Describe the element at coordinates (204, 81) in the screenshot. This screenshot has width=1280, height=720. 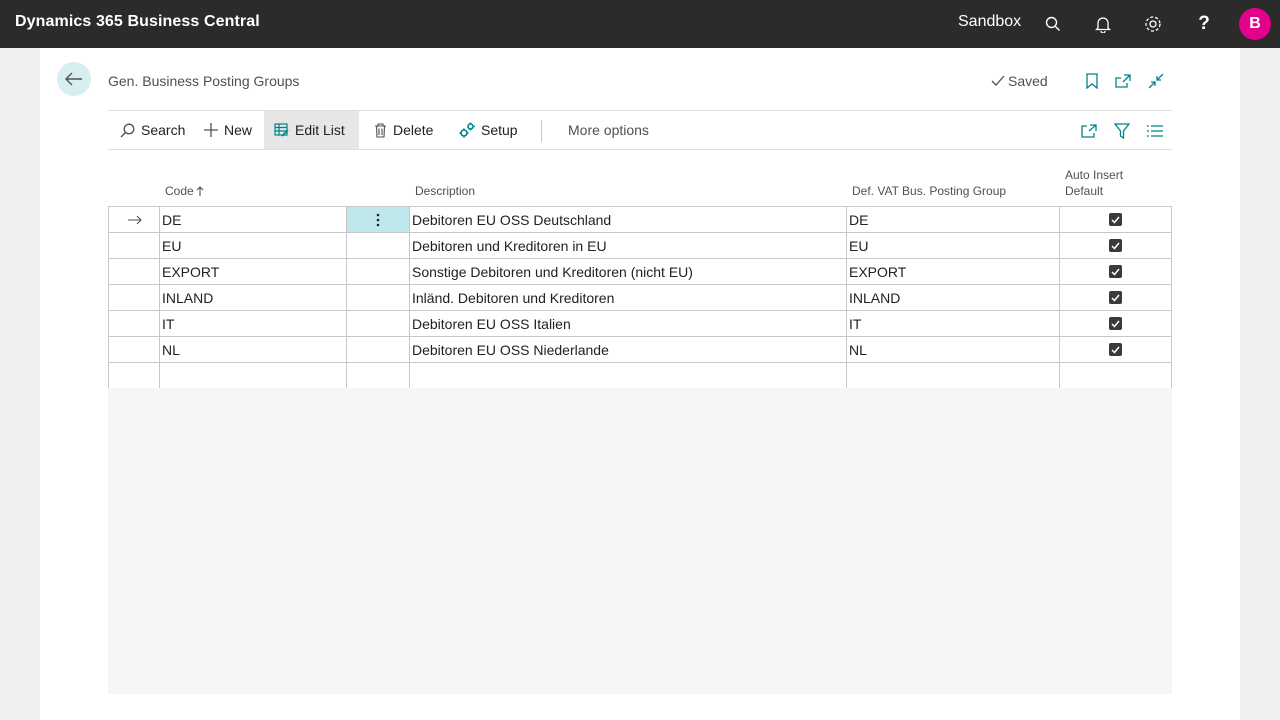
I see `page-title: Gen. Business Posting Groups` at that location.